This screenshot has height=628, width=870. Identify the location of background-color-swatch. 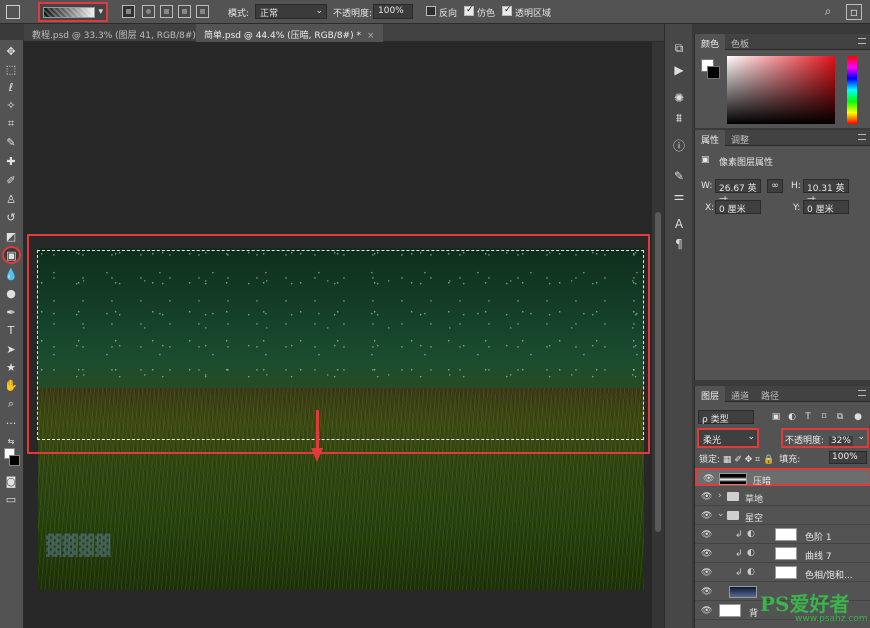
(713, 72).